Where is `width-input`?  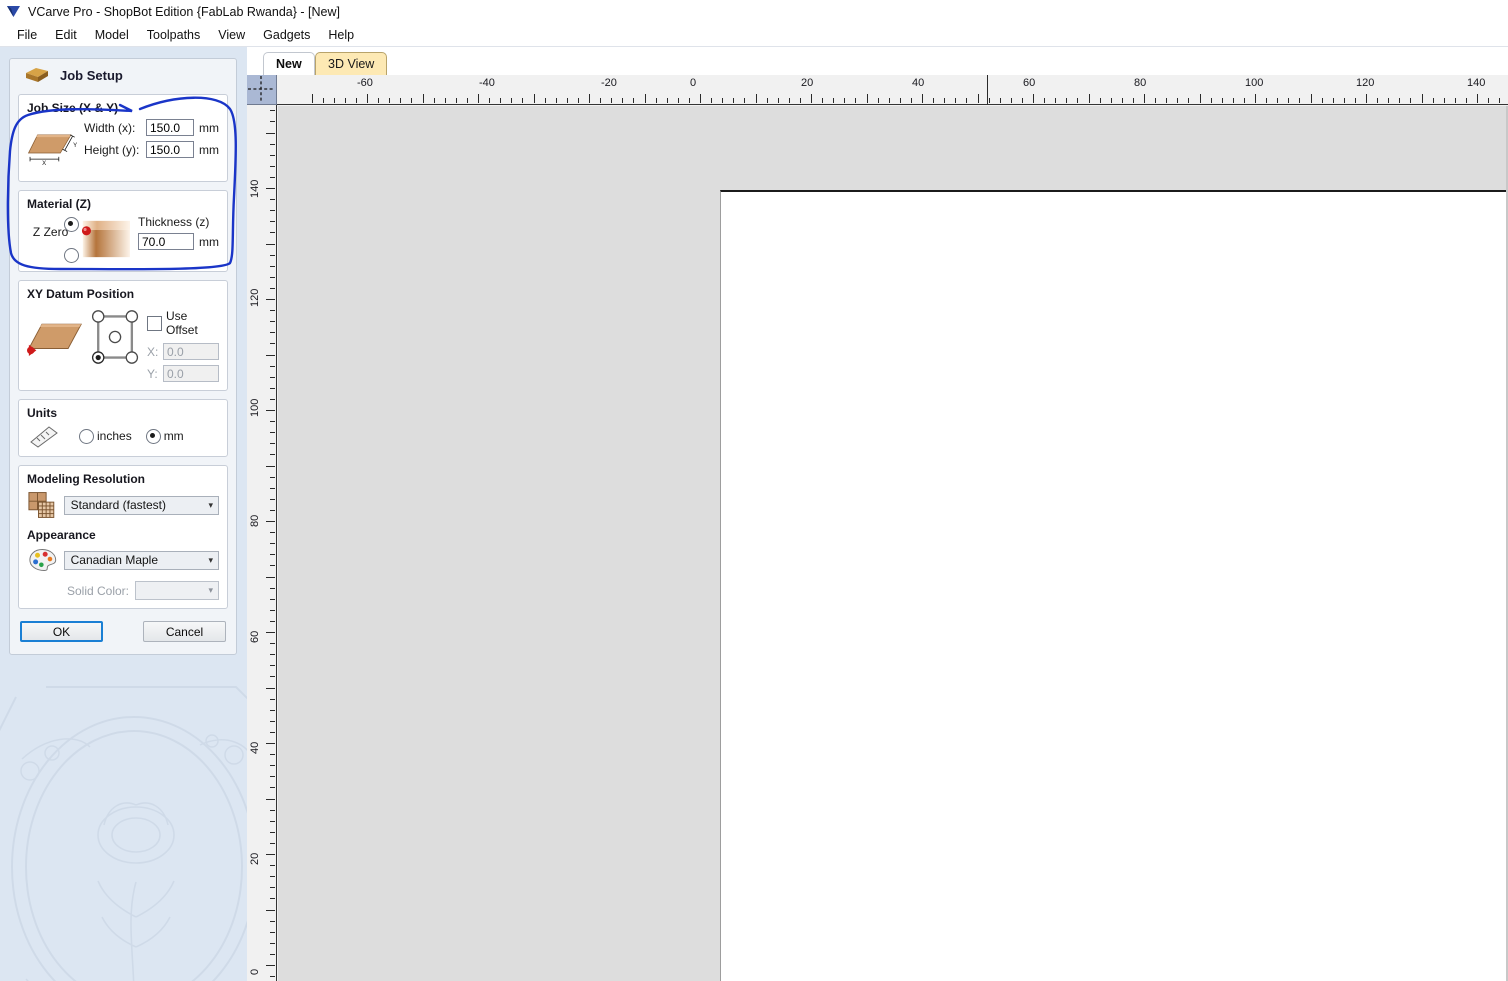
width-input is located at coordinates (170, 127).